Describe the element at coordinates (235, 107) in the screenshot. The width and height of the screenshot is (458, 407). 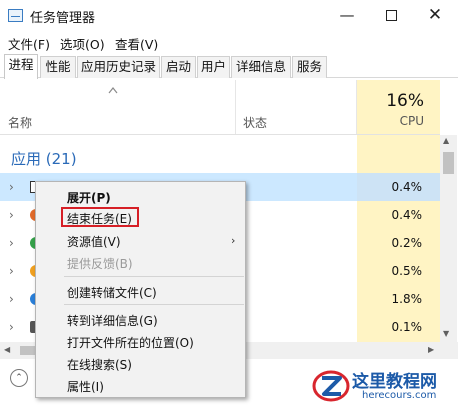
I see `column-separator` at that location.